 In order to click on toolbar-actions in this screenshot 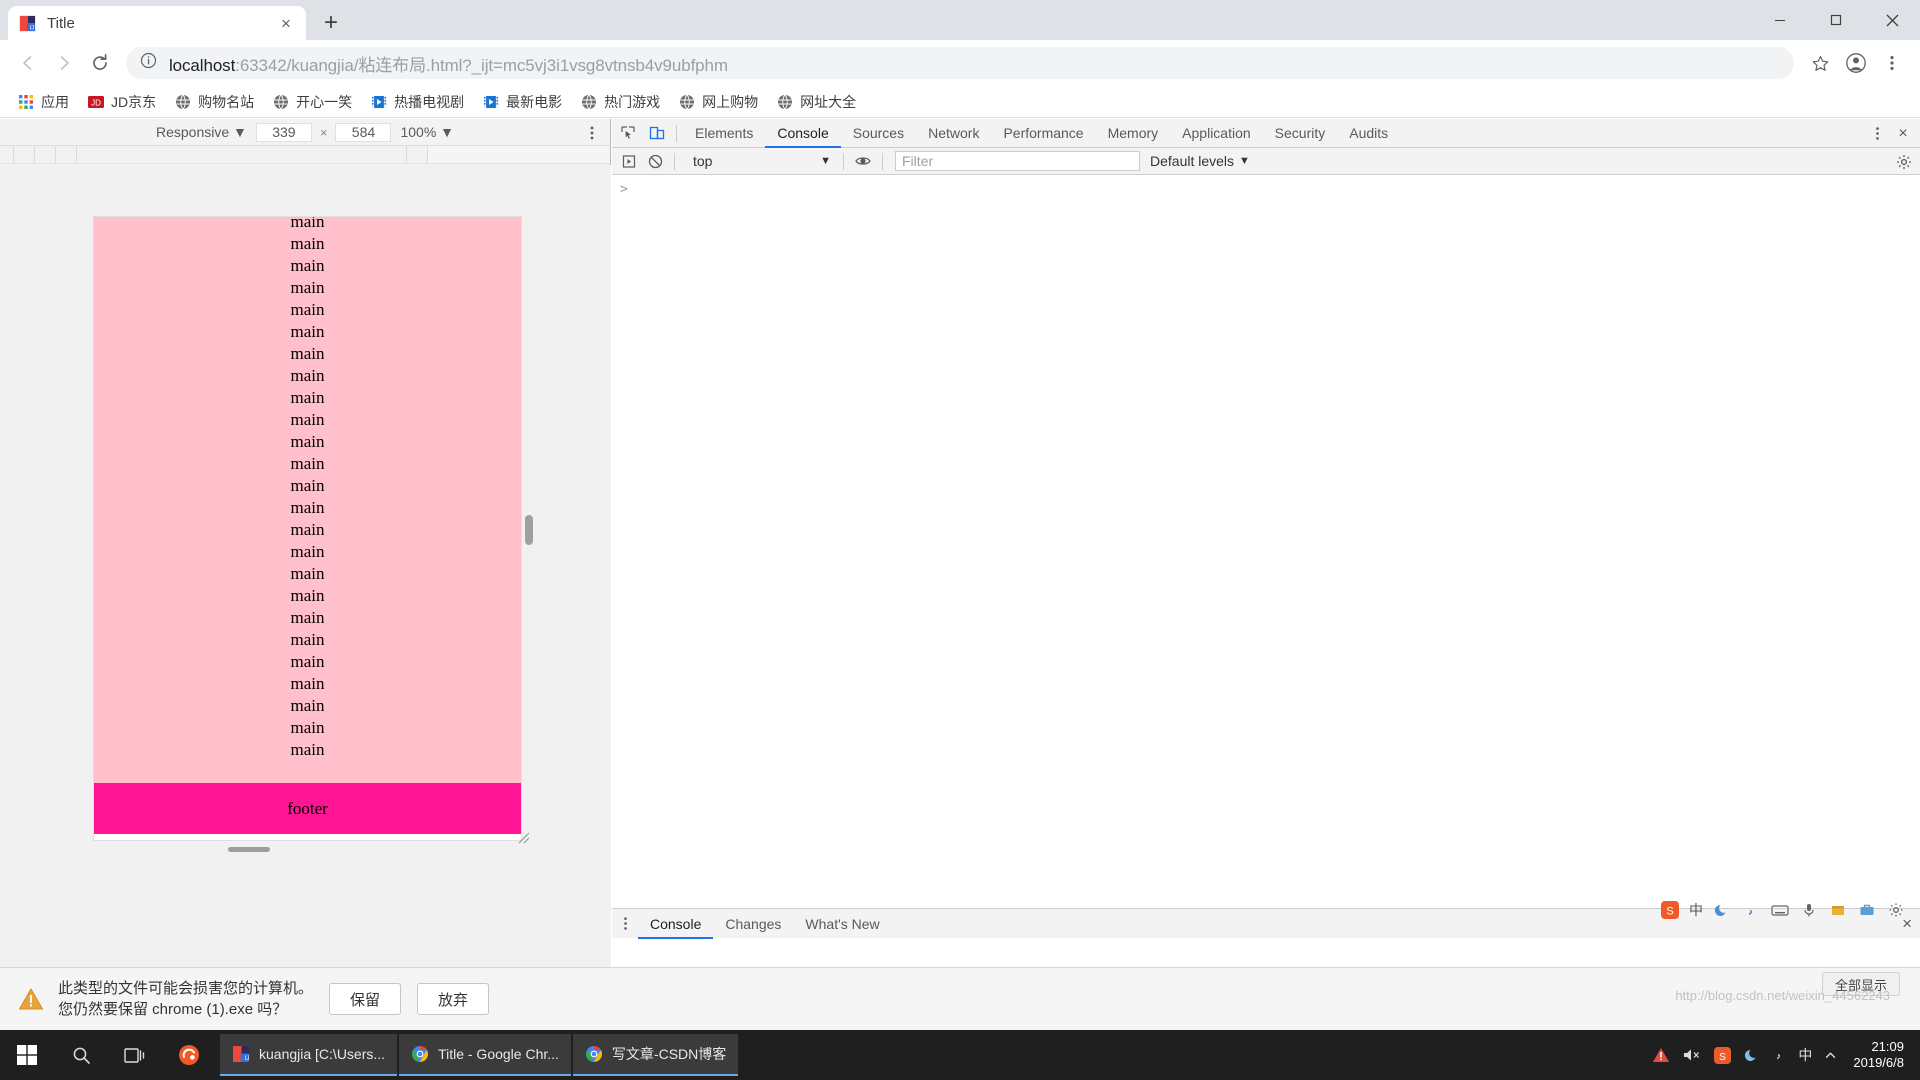, I will do `click(1856, 63)`.